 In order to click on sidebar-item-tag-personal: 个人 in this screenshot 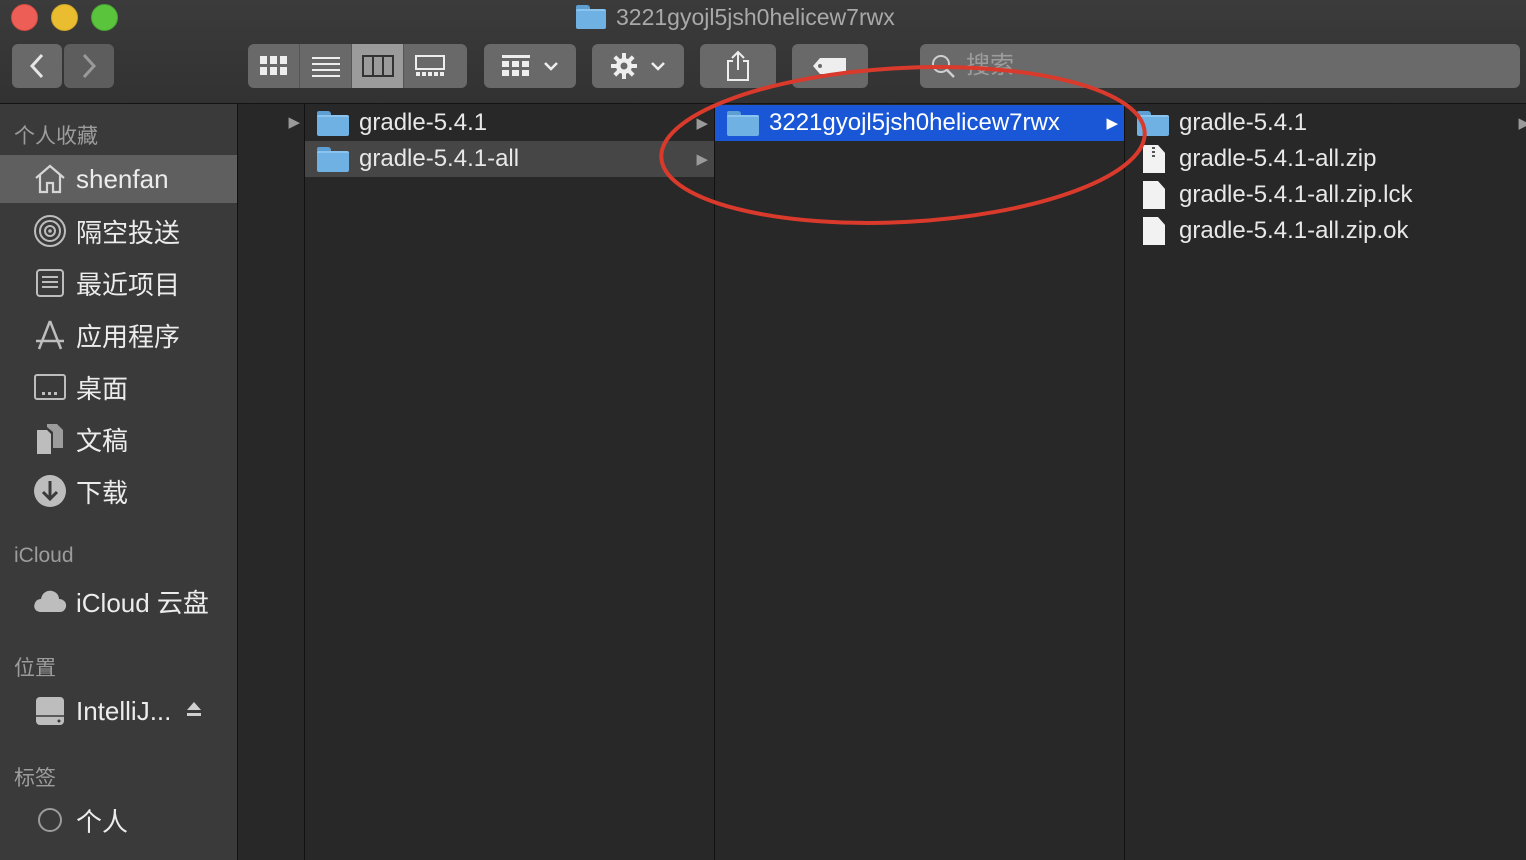, I will do `click(118, 820)`.